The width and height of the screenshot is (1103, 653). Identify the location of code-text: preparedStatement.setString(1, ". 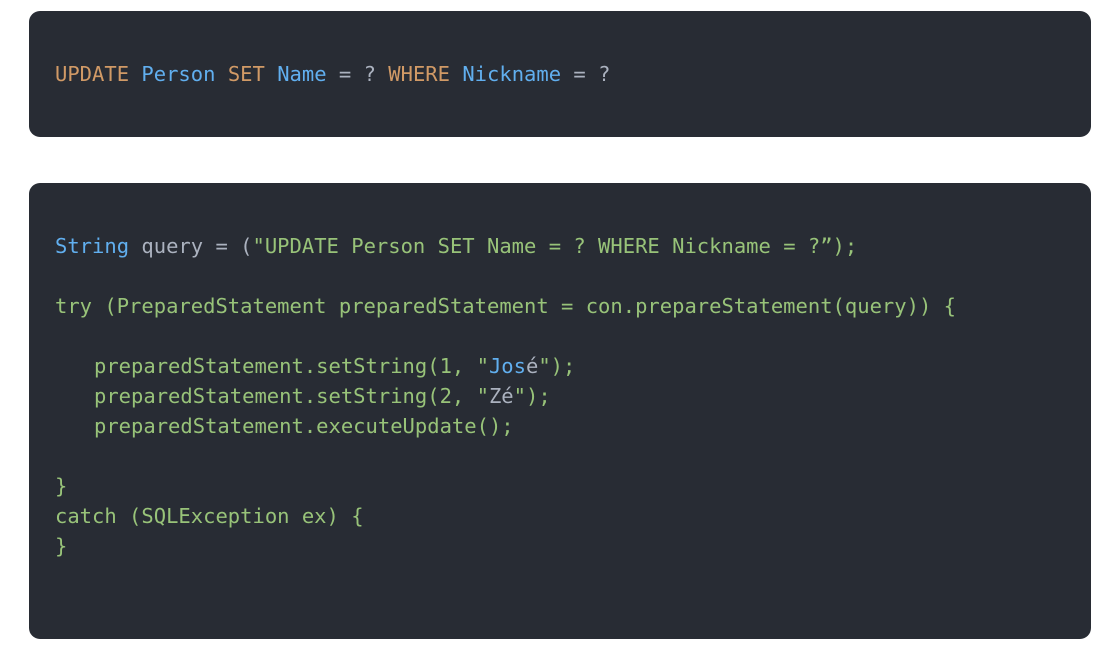
(291, 366).